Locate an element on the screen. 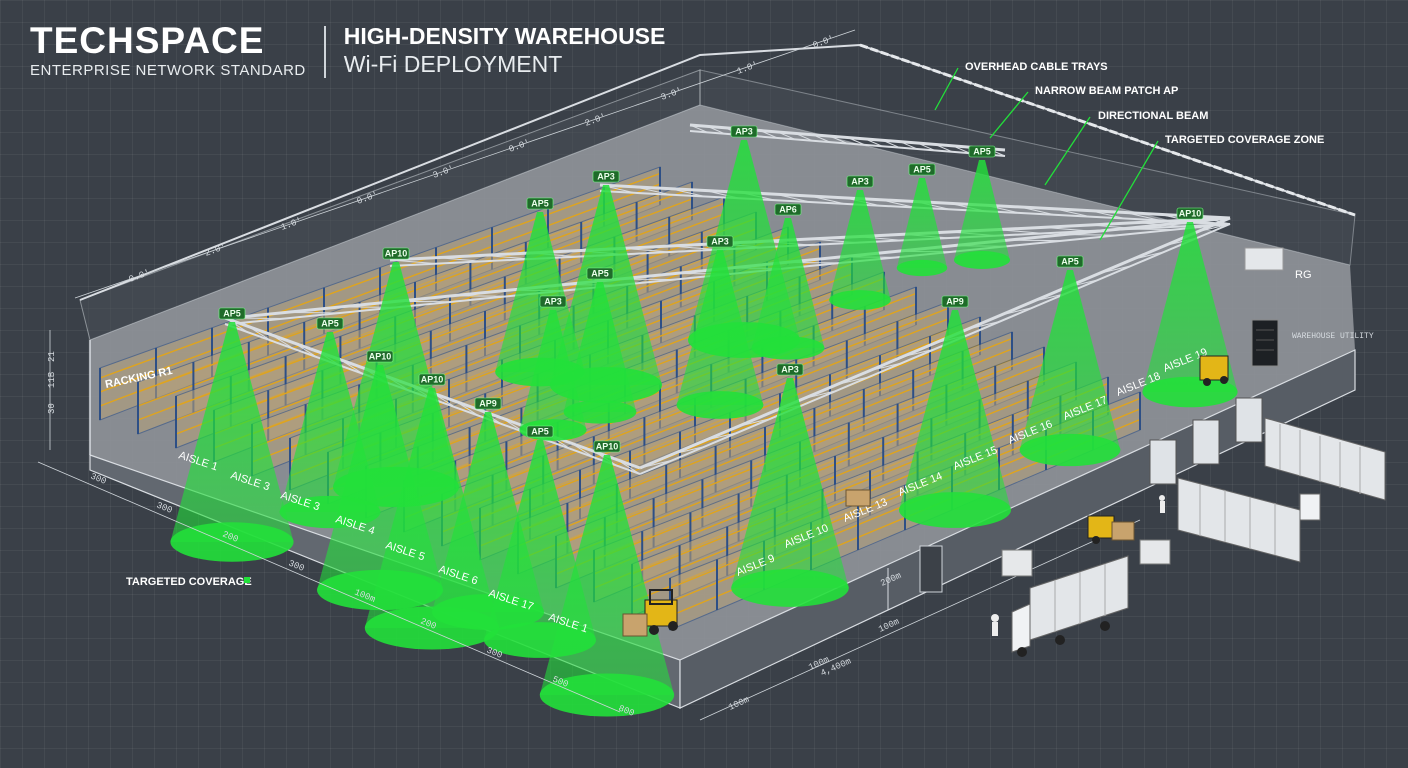 The image size is (1408, 768). dimension-label-left: 300 is located at coordinates (296, 566).